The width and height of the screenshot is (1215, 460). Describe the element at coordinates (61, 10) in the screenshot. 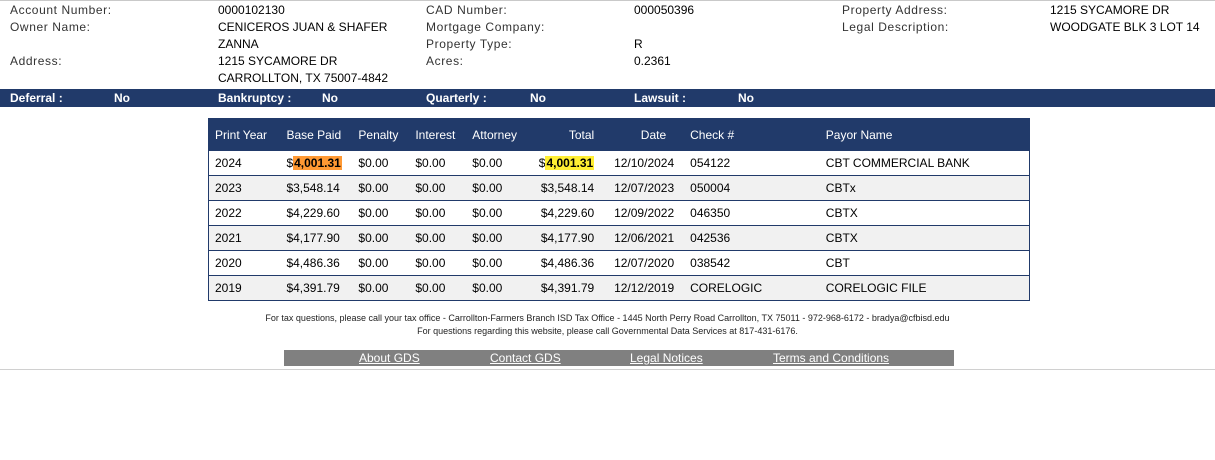

I see `account-number-label: Account Number:` at that location.